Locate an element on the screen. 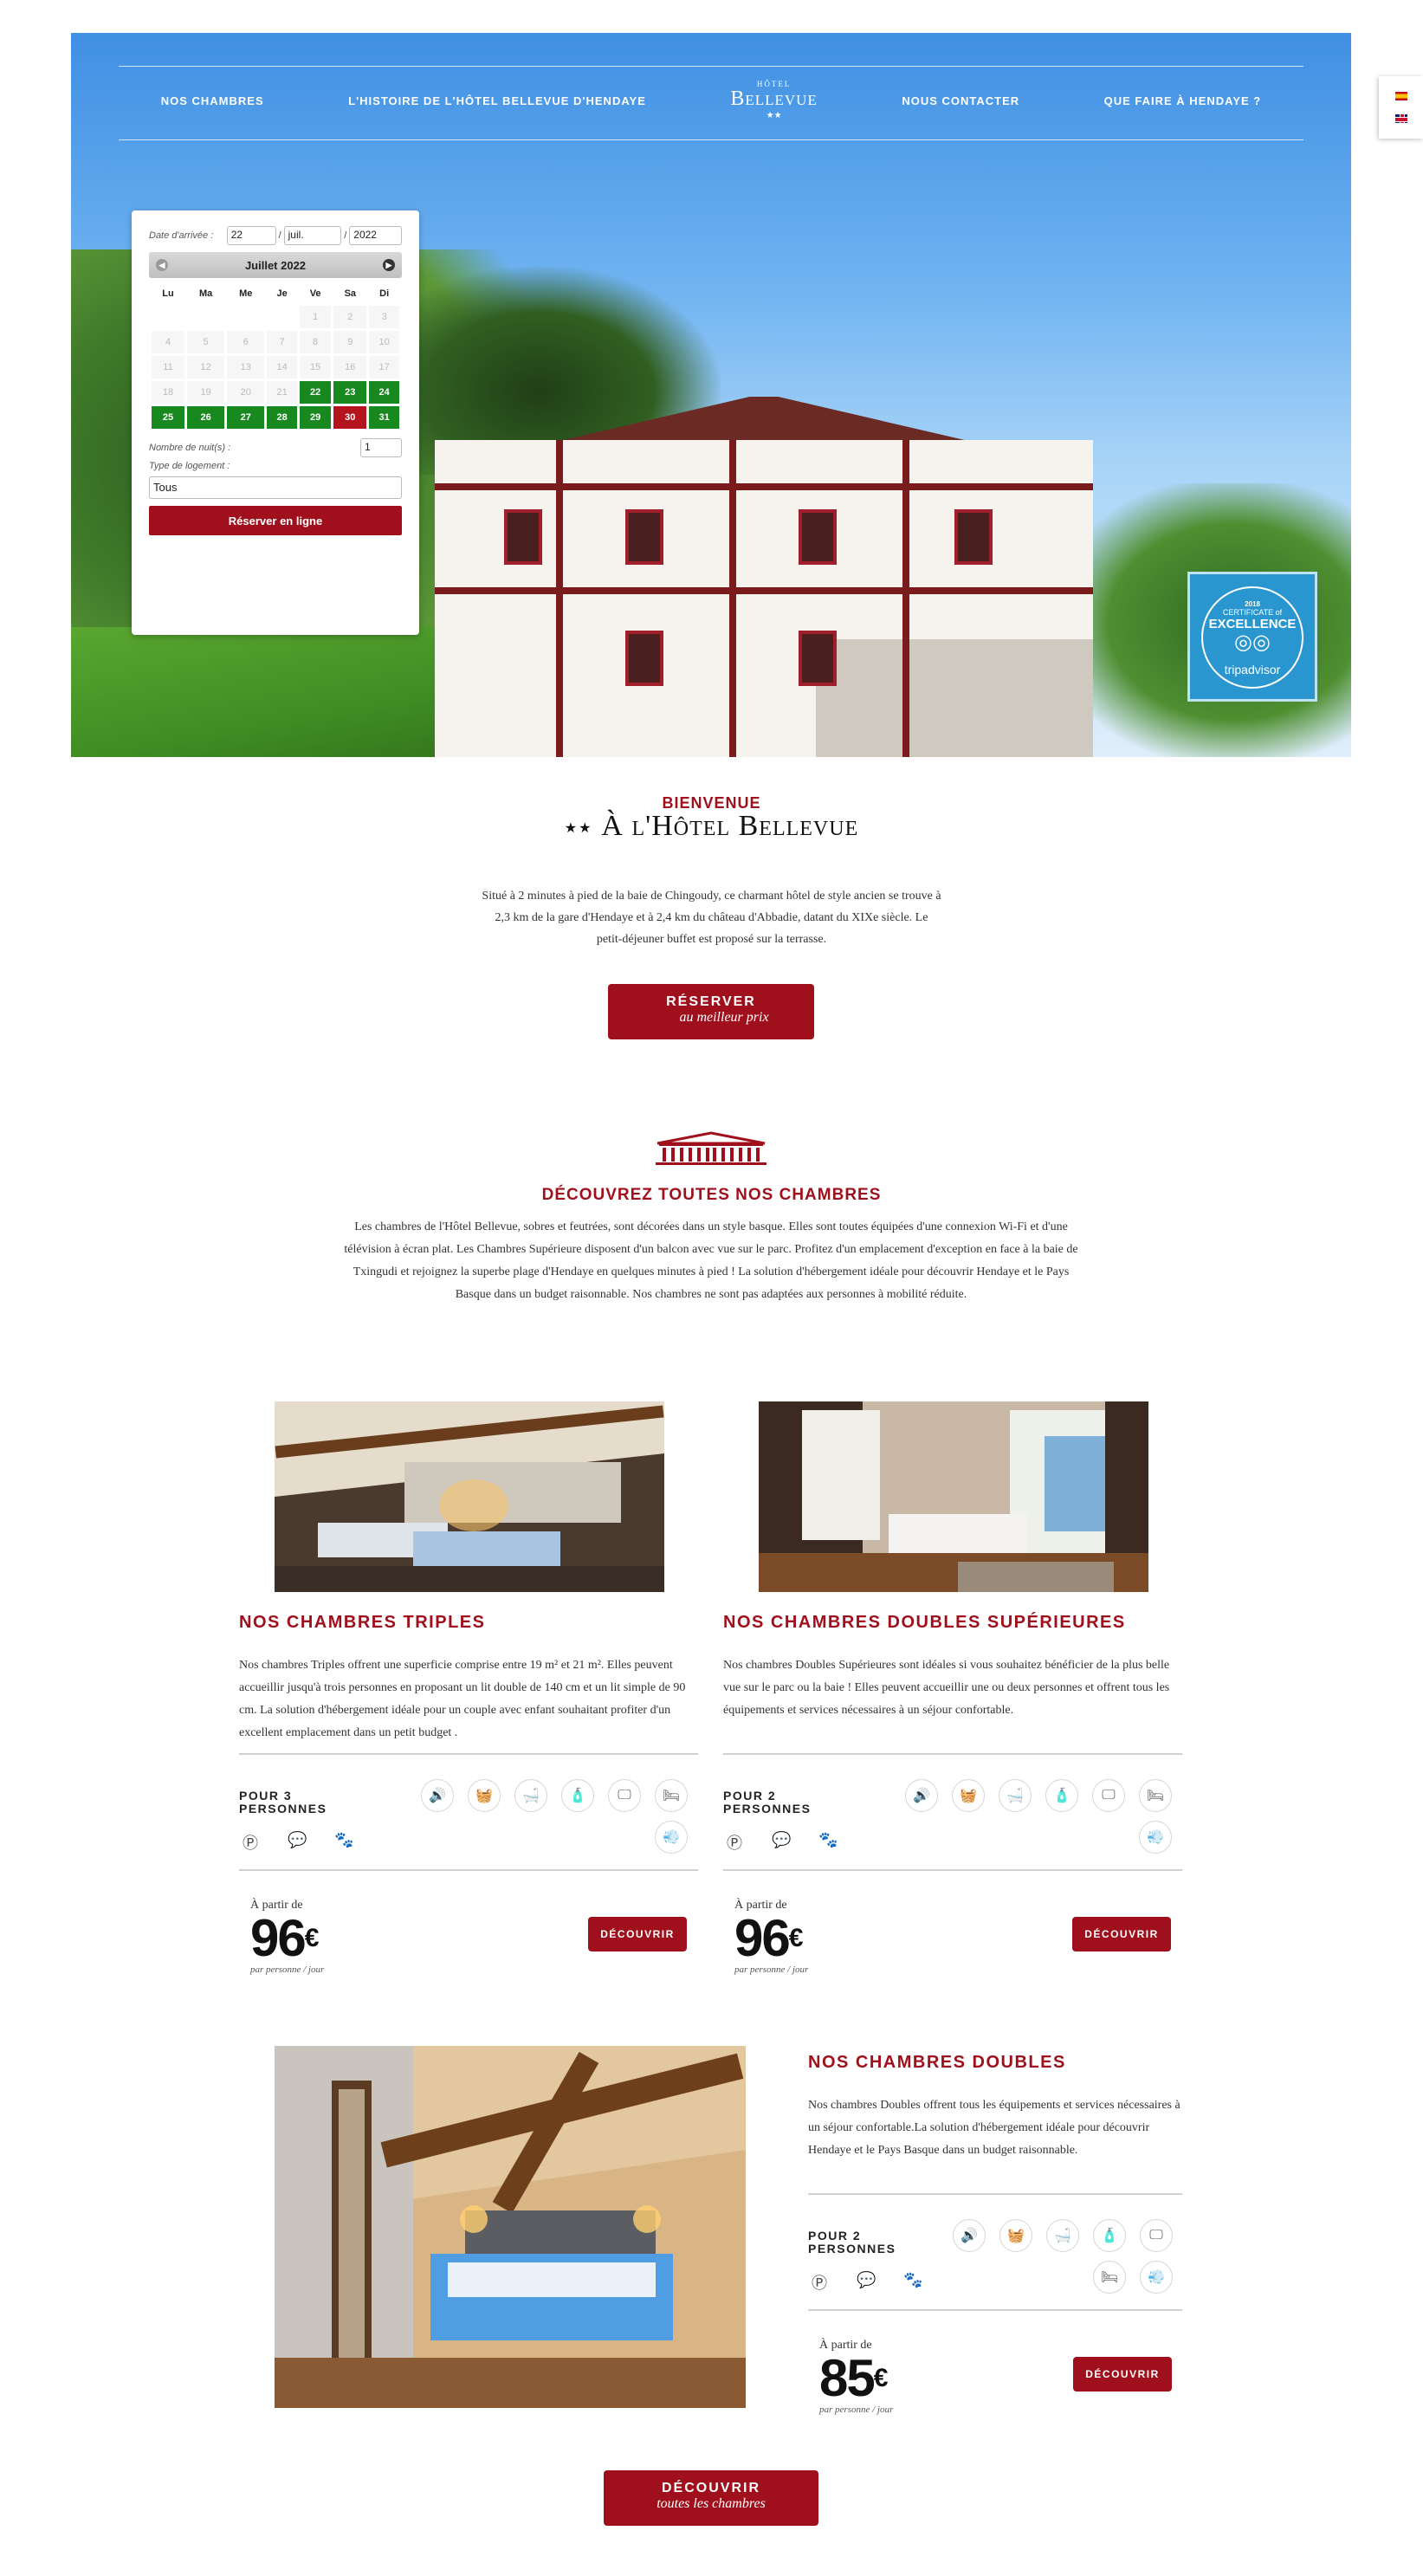 The width and height of the screenshot is (1423, 2576). sound-insulation-icon: 🔊 is located at coordinates (437, 1795).